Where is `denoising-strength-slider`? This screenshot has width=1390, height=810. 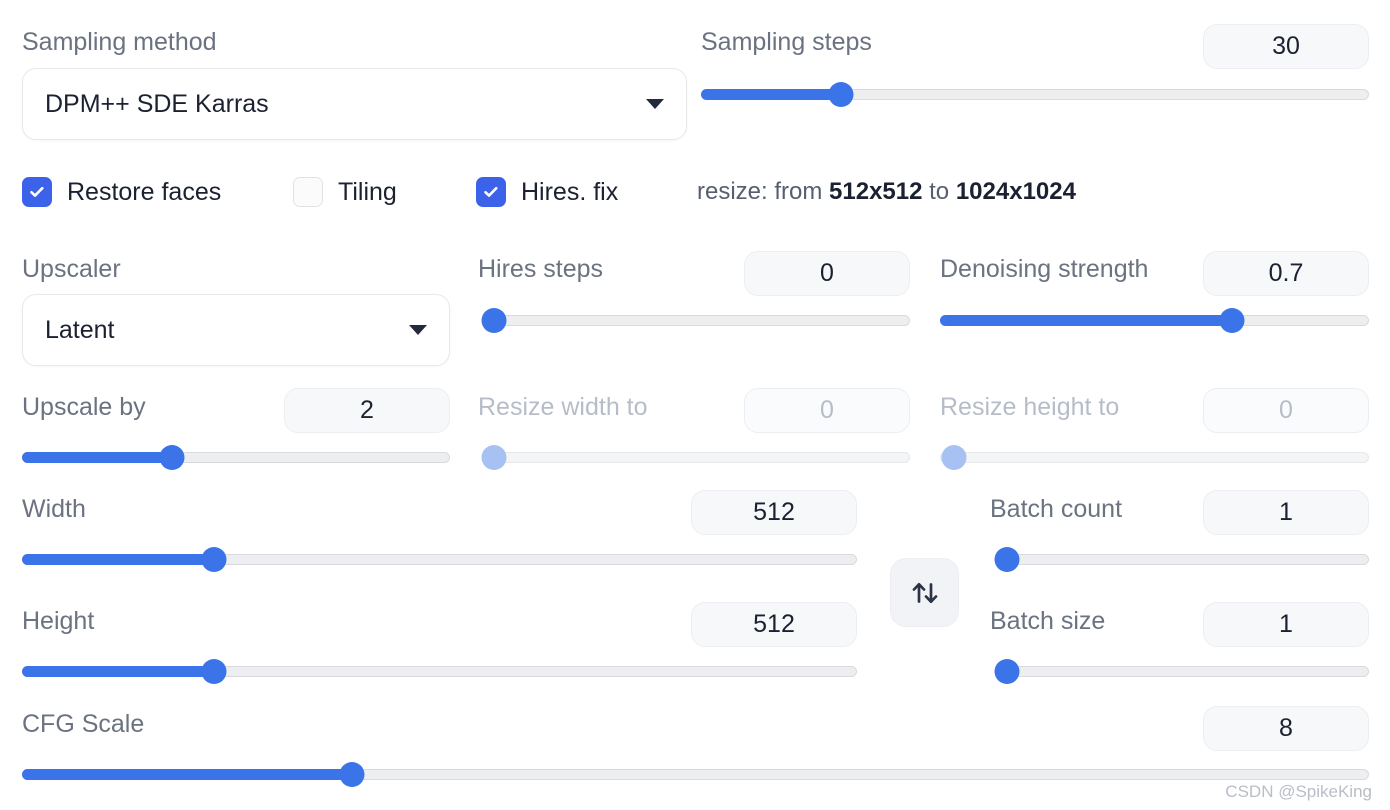
denoising-strength-slider is located at coordinates (1154, 320).